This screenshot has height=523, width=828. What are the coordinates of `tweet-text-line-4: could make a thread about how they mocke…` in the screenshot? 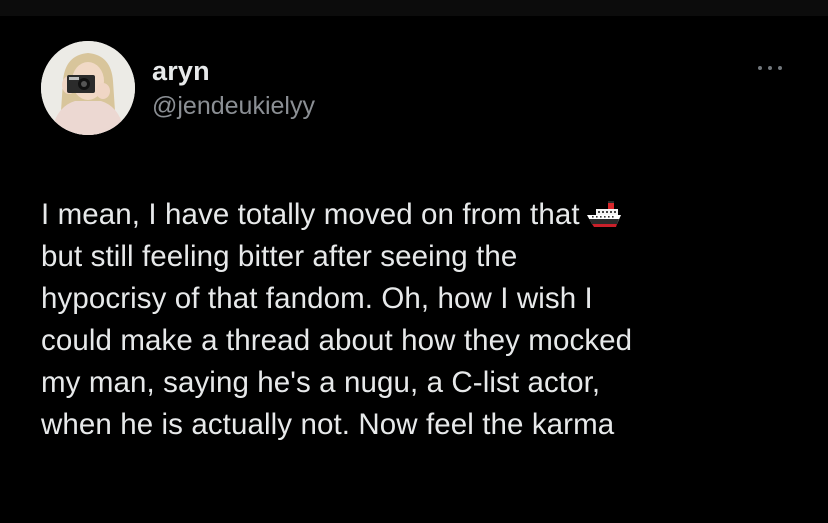 It's located at (337, 340).